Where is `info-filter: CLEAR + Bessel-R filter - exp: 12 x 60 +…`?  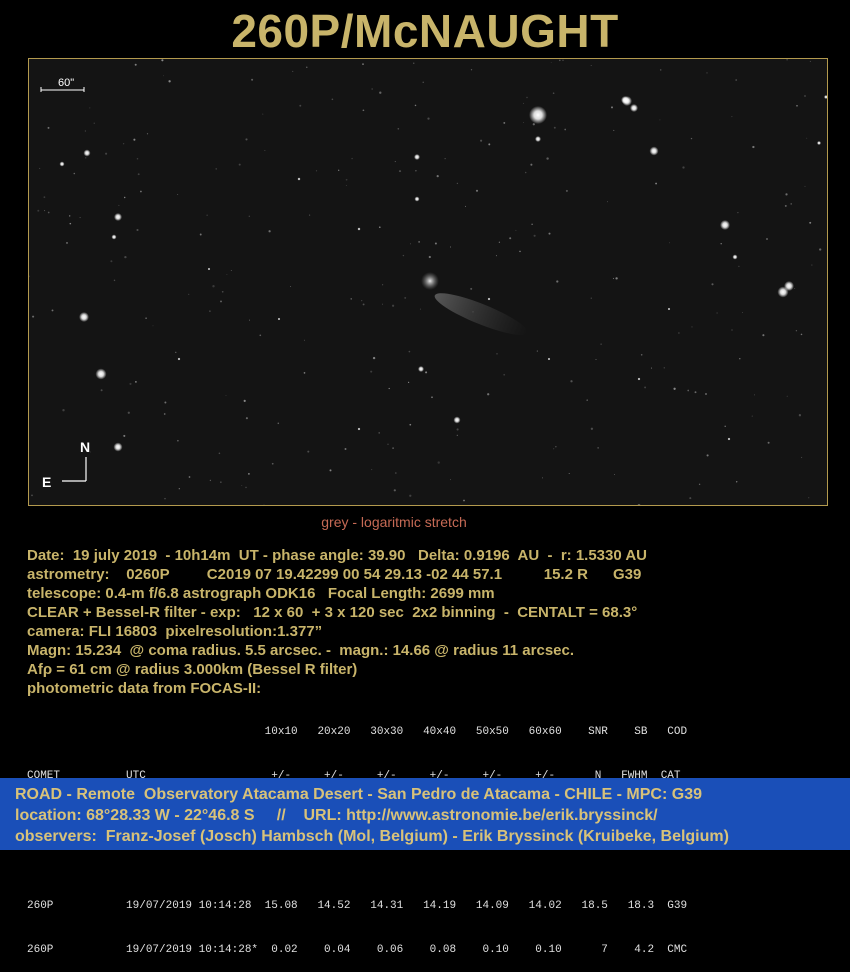 info-filter: CLEAR + Bessel-R filter - exp: 12 x 60 +… is located at coordinates (332, 612).